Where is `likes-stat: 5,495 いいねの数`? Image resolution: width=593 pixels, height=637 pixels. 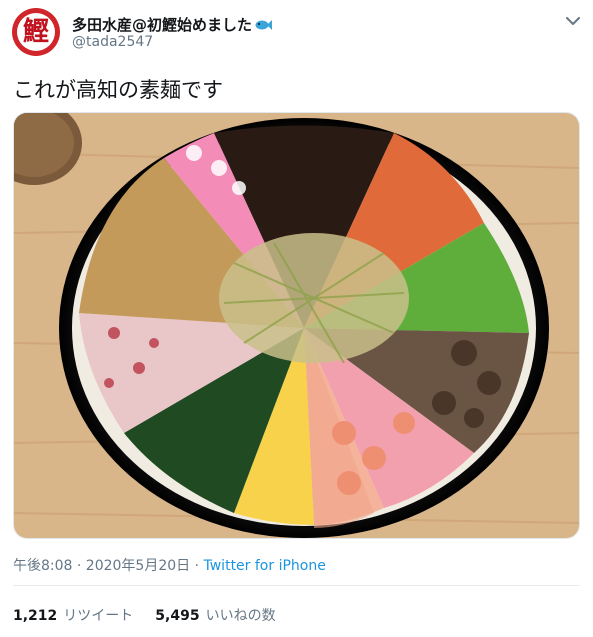 likes-stat: 5,495 いいねの数 is located at coordinates (215, 616).